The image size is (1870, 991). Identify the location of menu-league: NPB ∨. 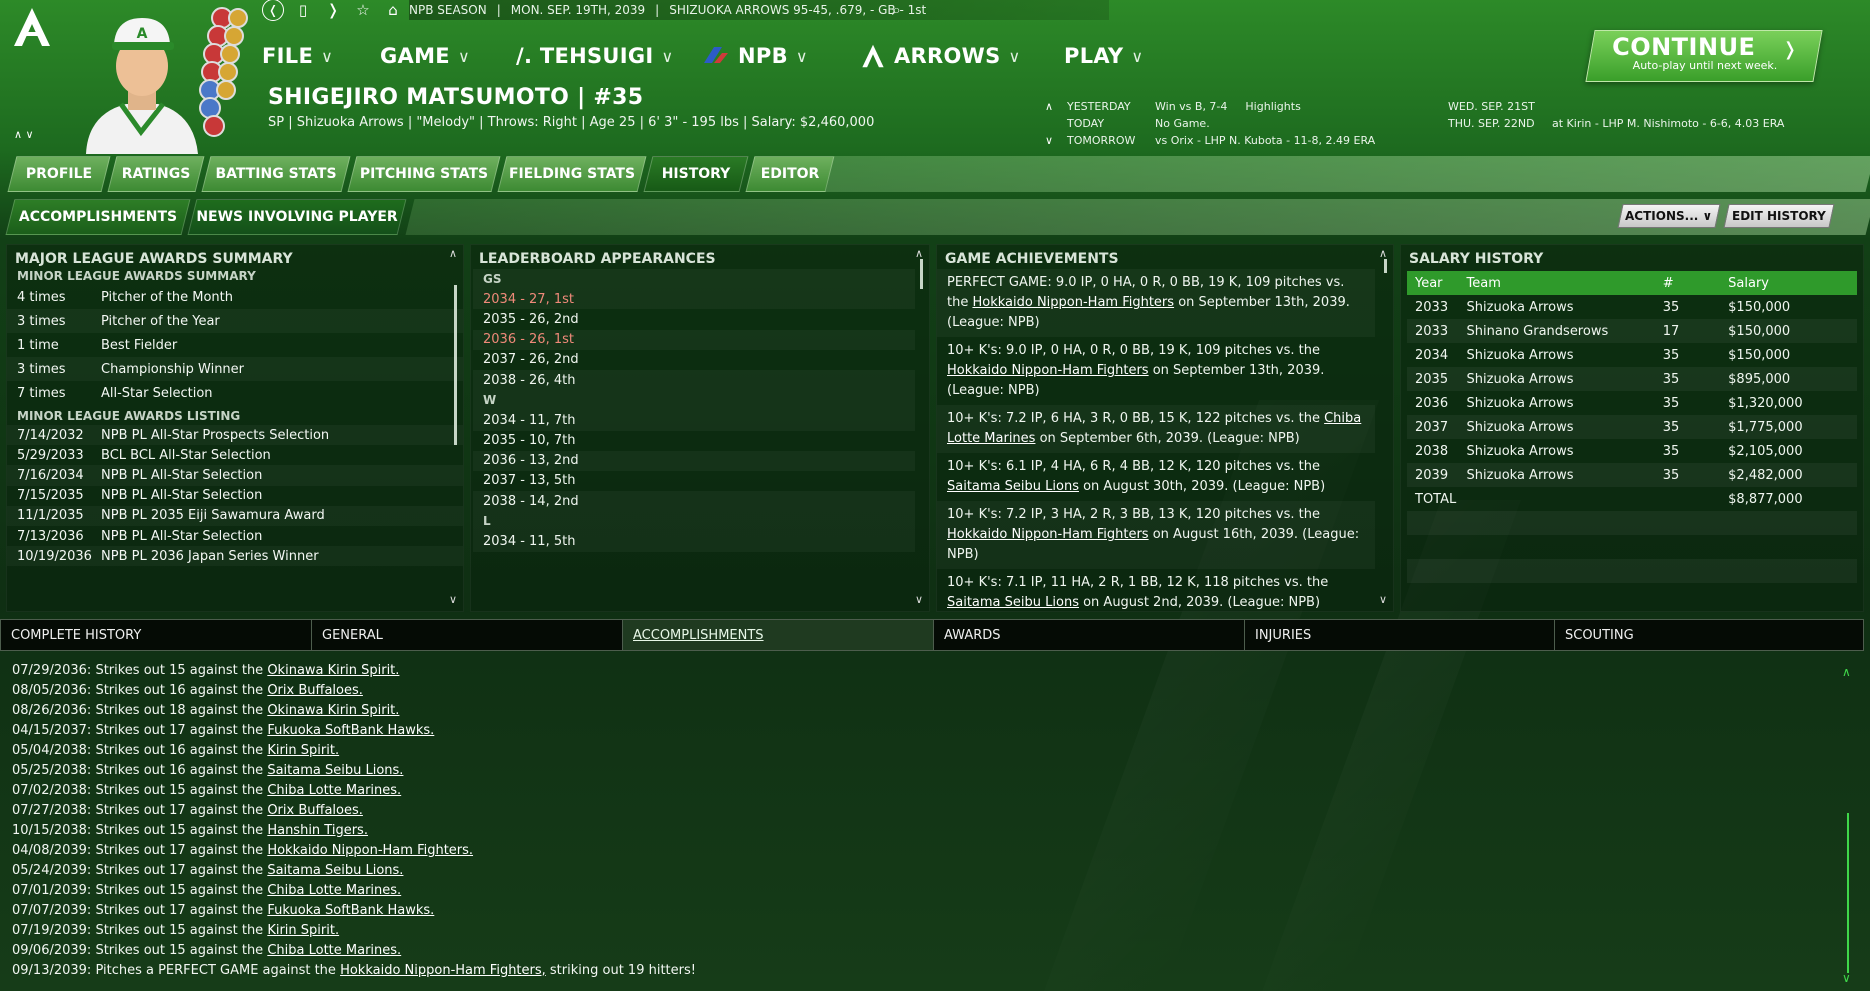
(780, 56).